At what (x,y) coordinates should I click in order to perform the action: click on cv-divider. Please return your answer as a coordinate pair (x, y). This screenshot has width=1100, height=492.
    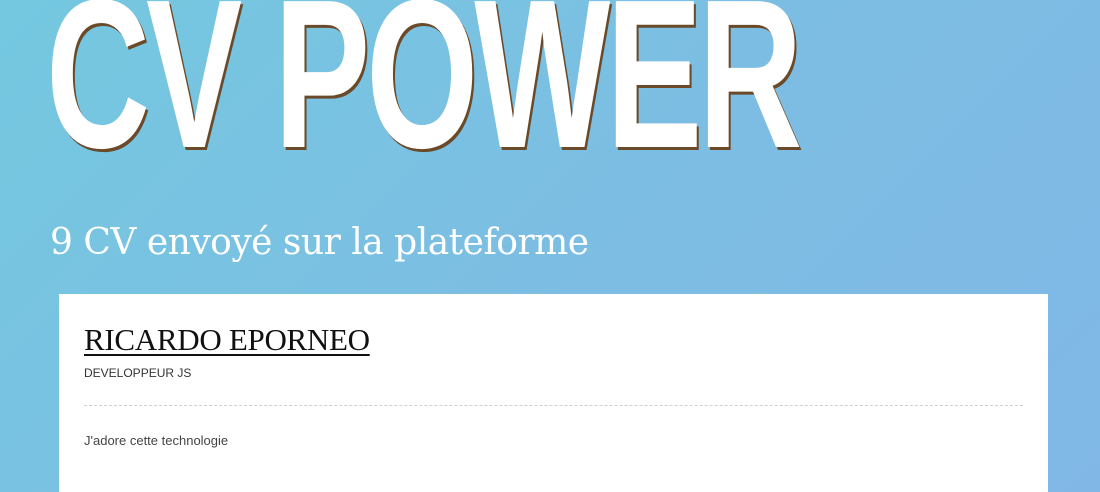
    Looking at the image, I should click on (553, 405).